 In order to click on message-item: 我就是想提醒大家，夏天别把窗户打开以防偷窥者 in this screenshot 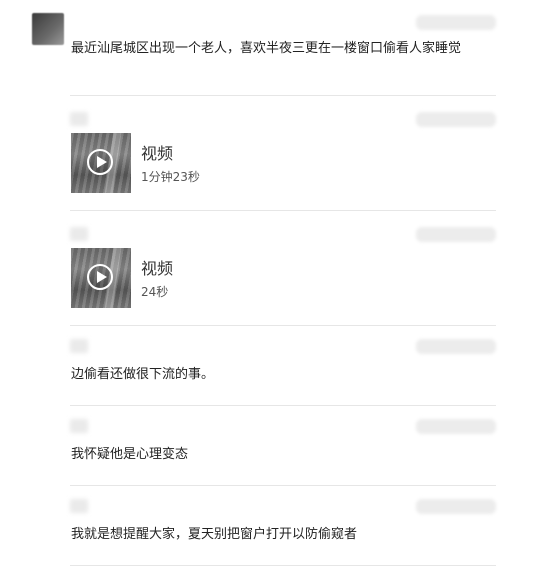, I will do `click(283, 532)`.